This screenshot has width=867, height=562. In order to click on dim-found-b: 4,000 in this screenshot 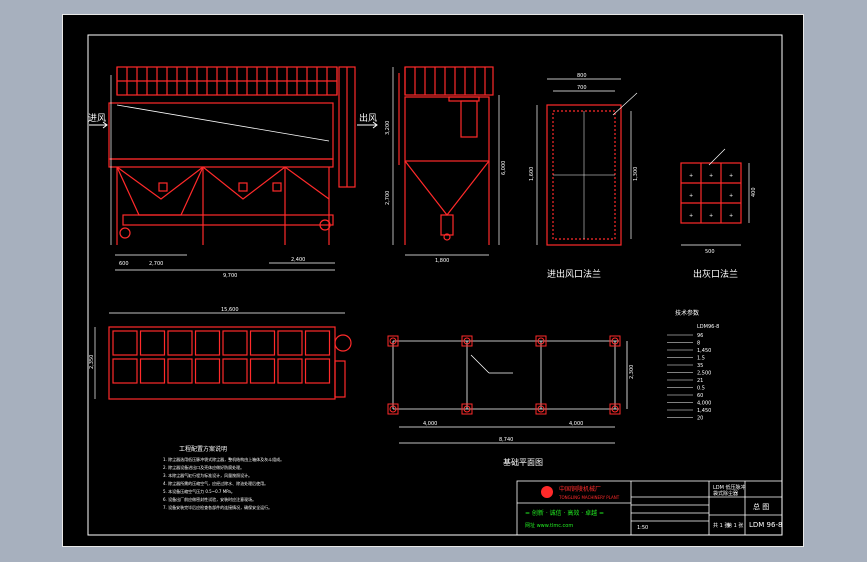, I will do `click(576, 424)`.